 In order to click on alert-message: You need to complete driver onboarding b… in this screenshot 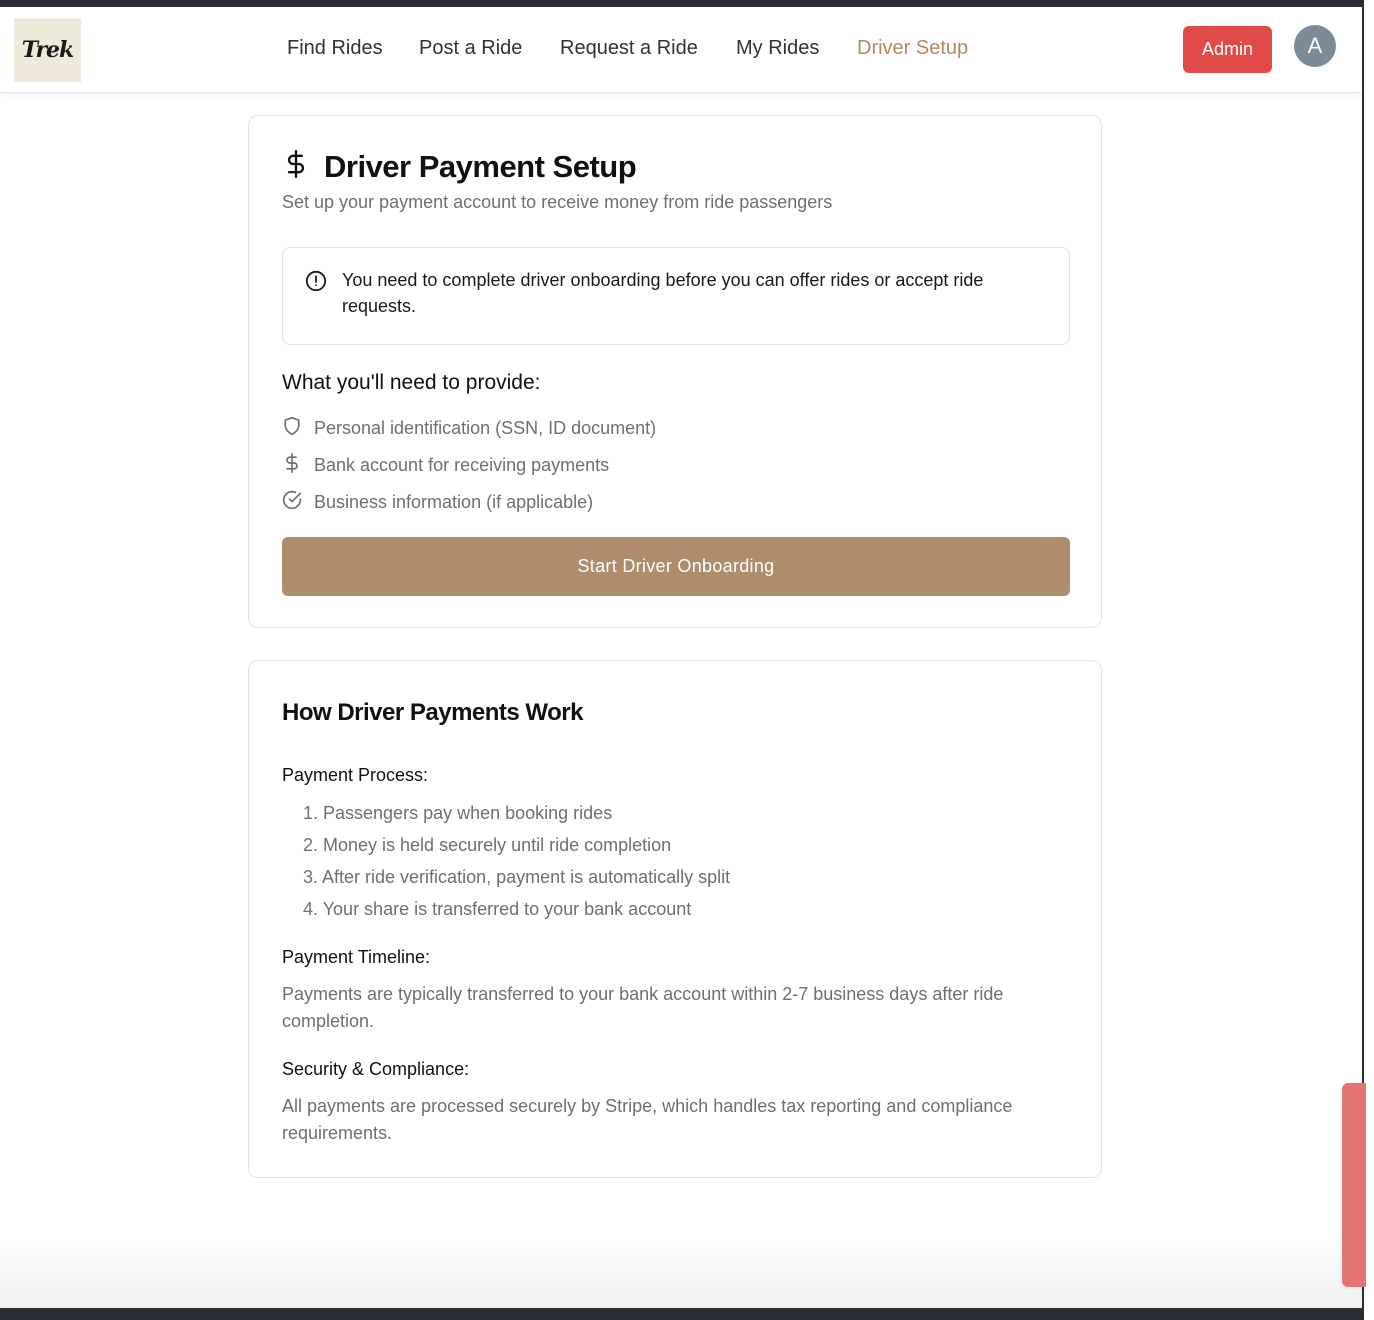, I will do `click(663, 293)`.